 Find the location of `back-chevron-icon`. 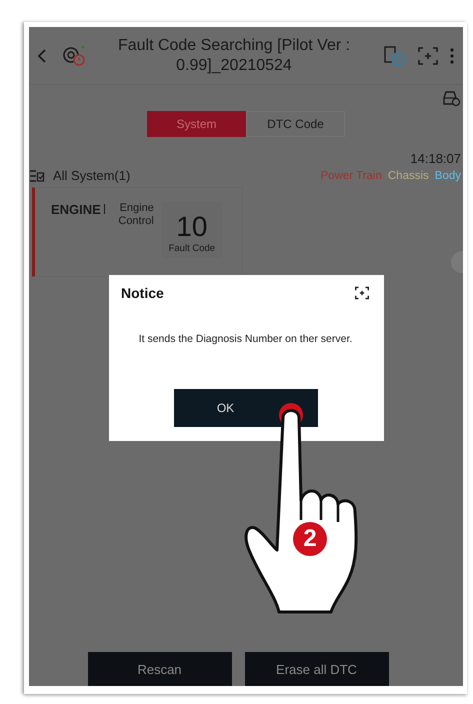

back-chevron-icon is located at coordinates (42, 55).